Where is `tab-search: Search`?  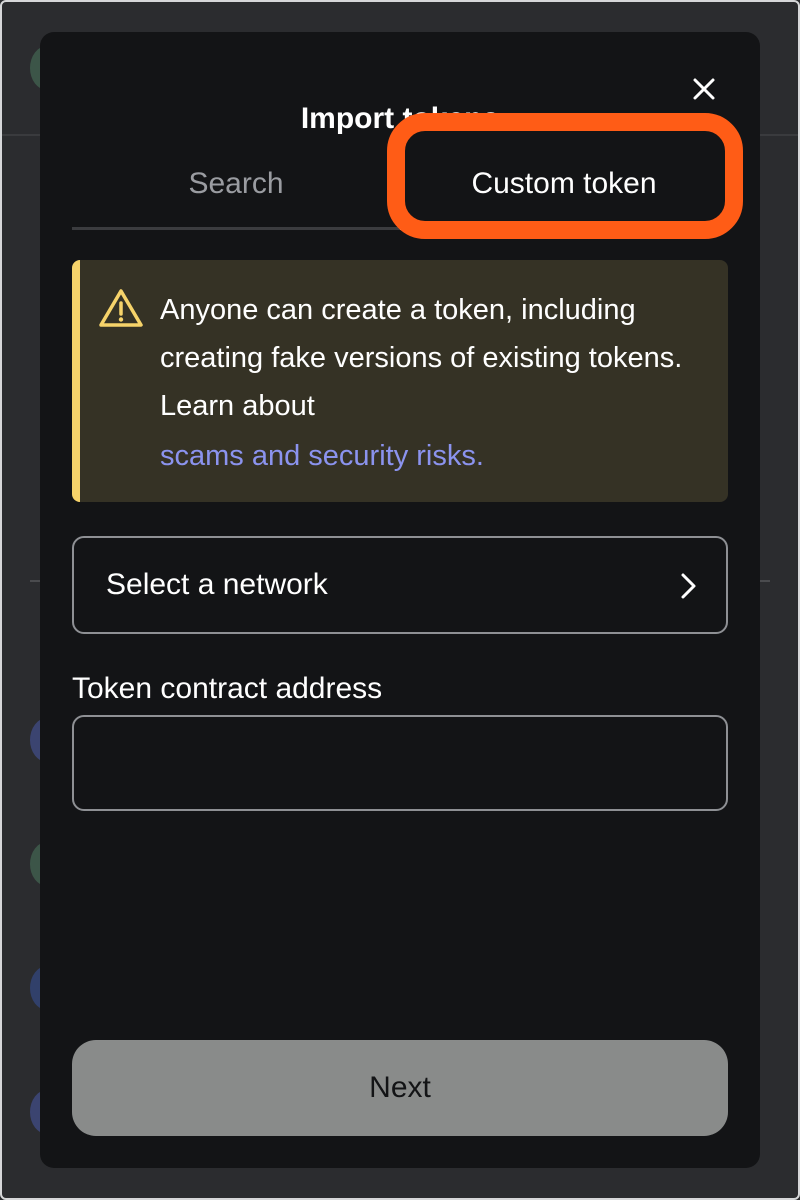 tab-search: Search is located at coordinates (236, 195).